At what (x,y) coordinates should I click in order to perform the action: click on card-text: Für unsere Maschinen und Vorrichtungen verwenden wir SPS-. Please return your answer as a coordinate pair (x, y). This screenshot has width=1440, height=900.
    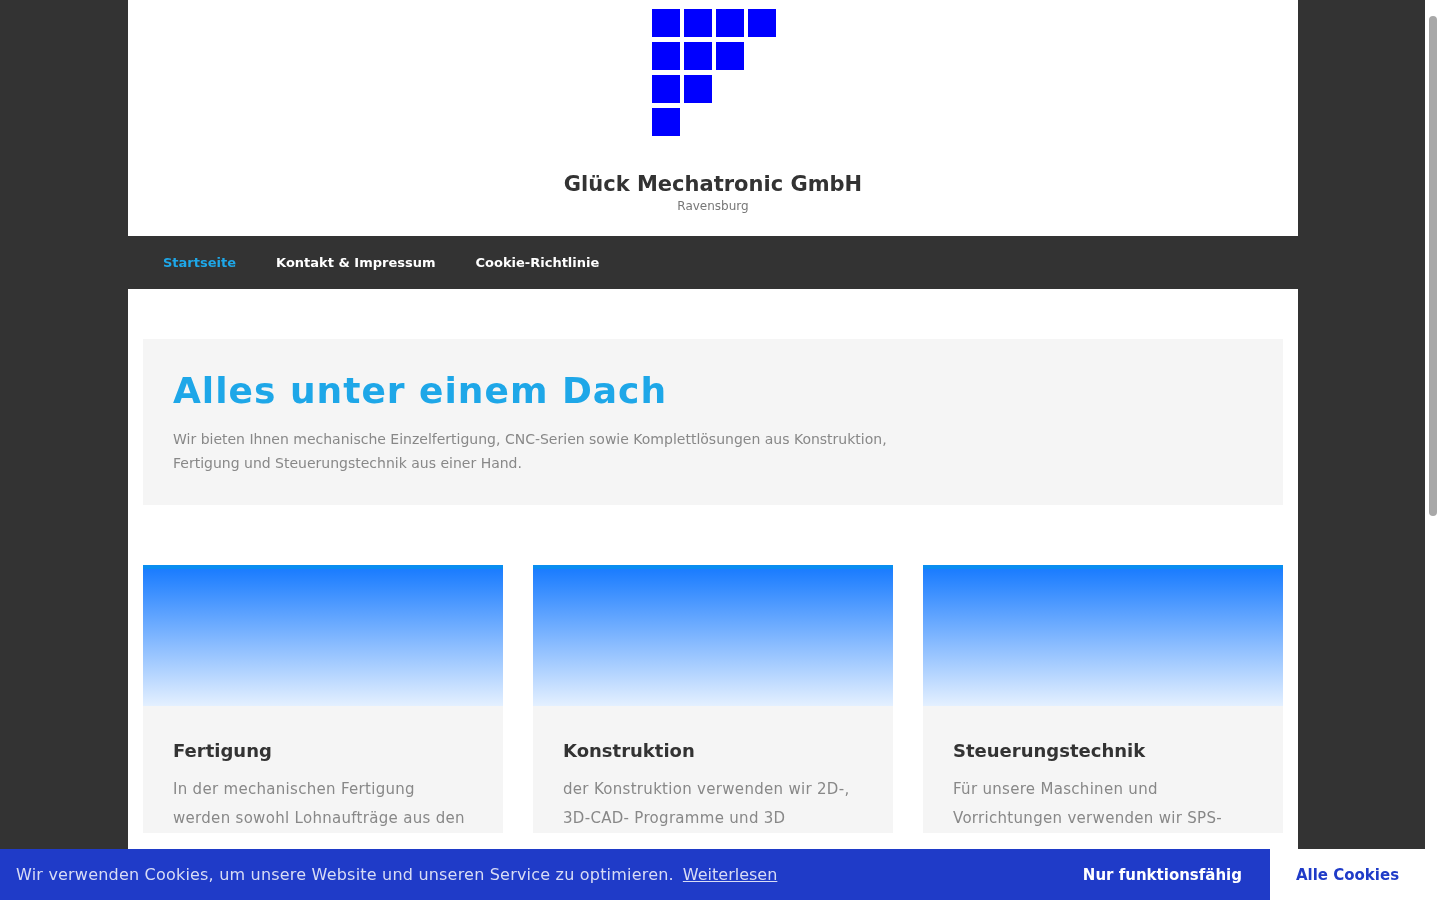
    Looking at the image, I should click on (1088, 804).